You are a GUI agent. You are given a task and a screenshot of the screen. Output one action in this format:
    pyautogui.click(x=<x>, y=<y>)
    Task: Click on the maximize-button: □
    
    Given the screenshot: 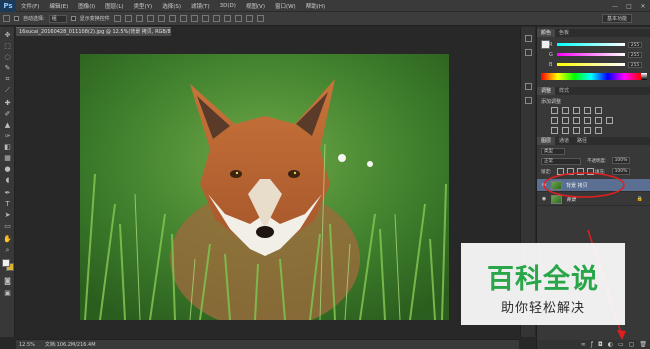 What is the action you would take?
    pyautogui.click(x=629, y=6)
    